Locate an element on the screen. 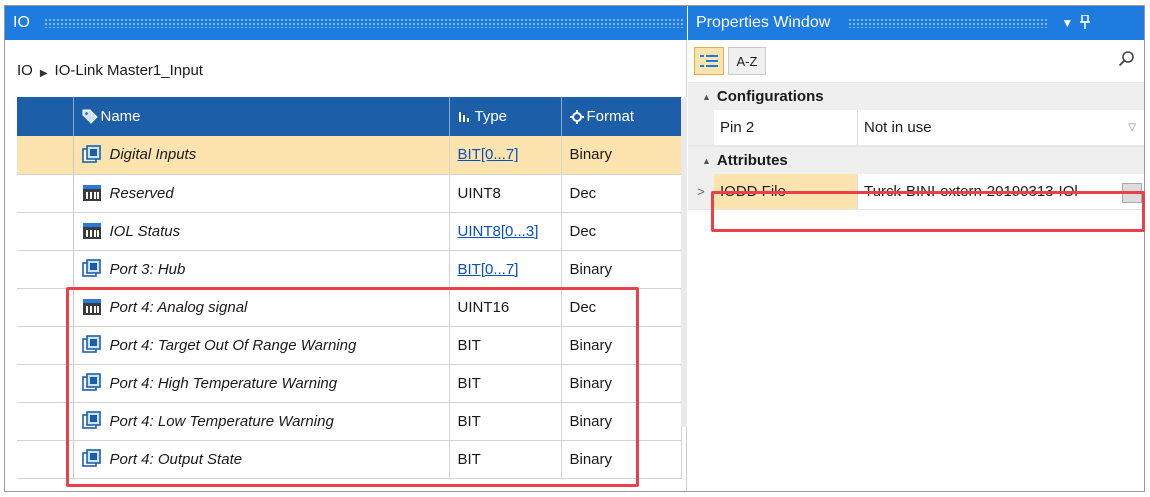 This screenshot has width=1150, height=497. name-cell: Port 4: Target Out Of Range Warning is located at coordinates (261, 345).